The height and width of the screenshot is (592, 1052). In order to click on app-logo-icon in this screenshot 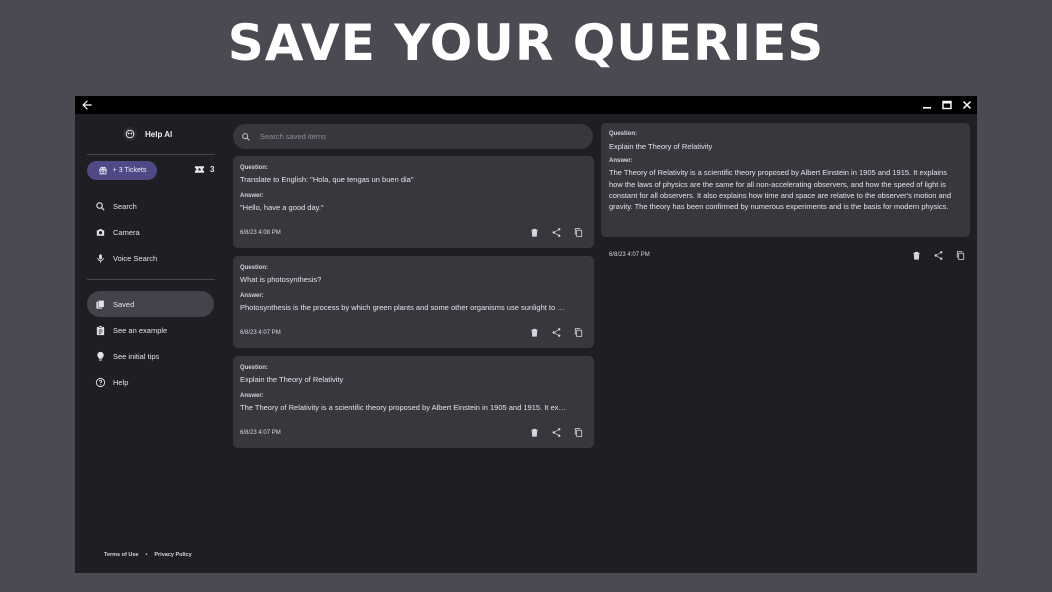, I will do `click(130, 134)`.